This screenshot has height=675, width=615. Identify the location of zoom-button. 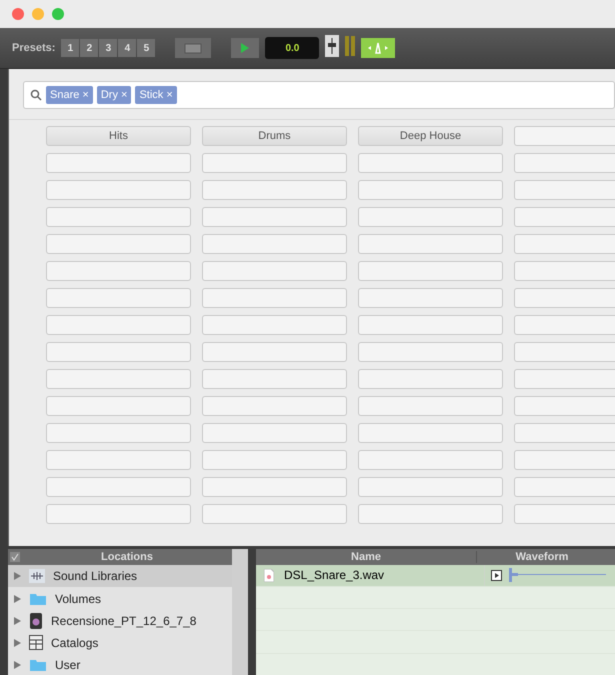
(58, 14).